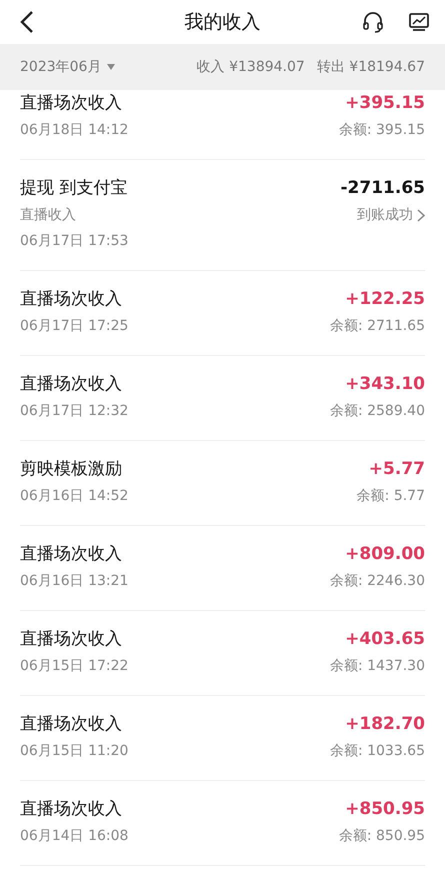  I want to click on record-balance: 余额: 395.15, so click(381, 130).